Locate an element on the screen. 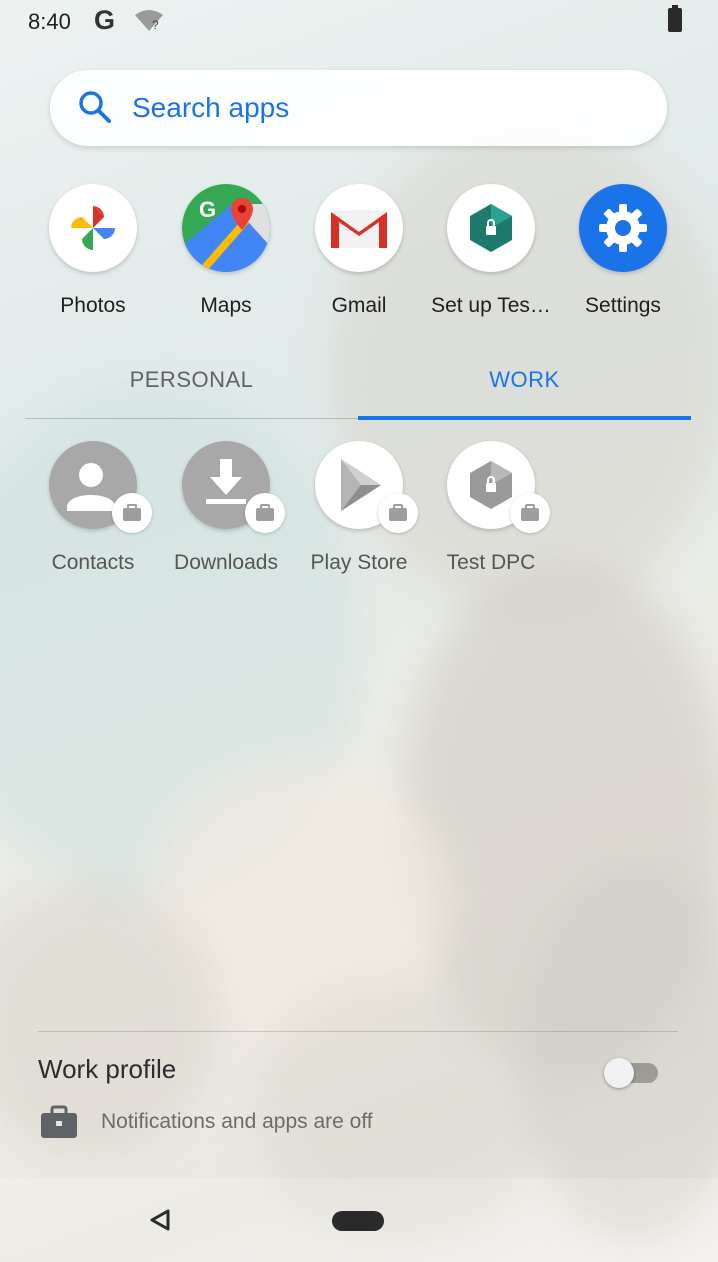 Image resolution: width=718 pixels, height=1262 pixels. maps-icon: G is located at coordinates (226, 228).